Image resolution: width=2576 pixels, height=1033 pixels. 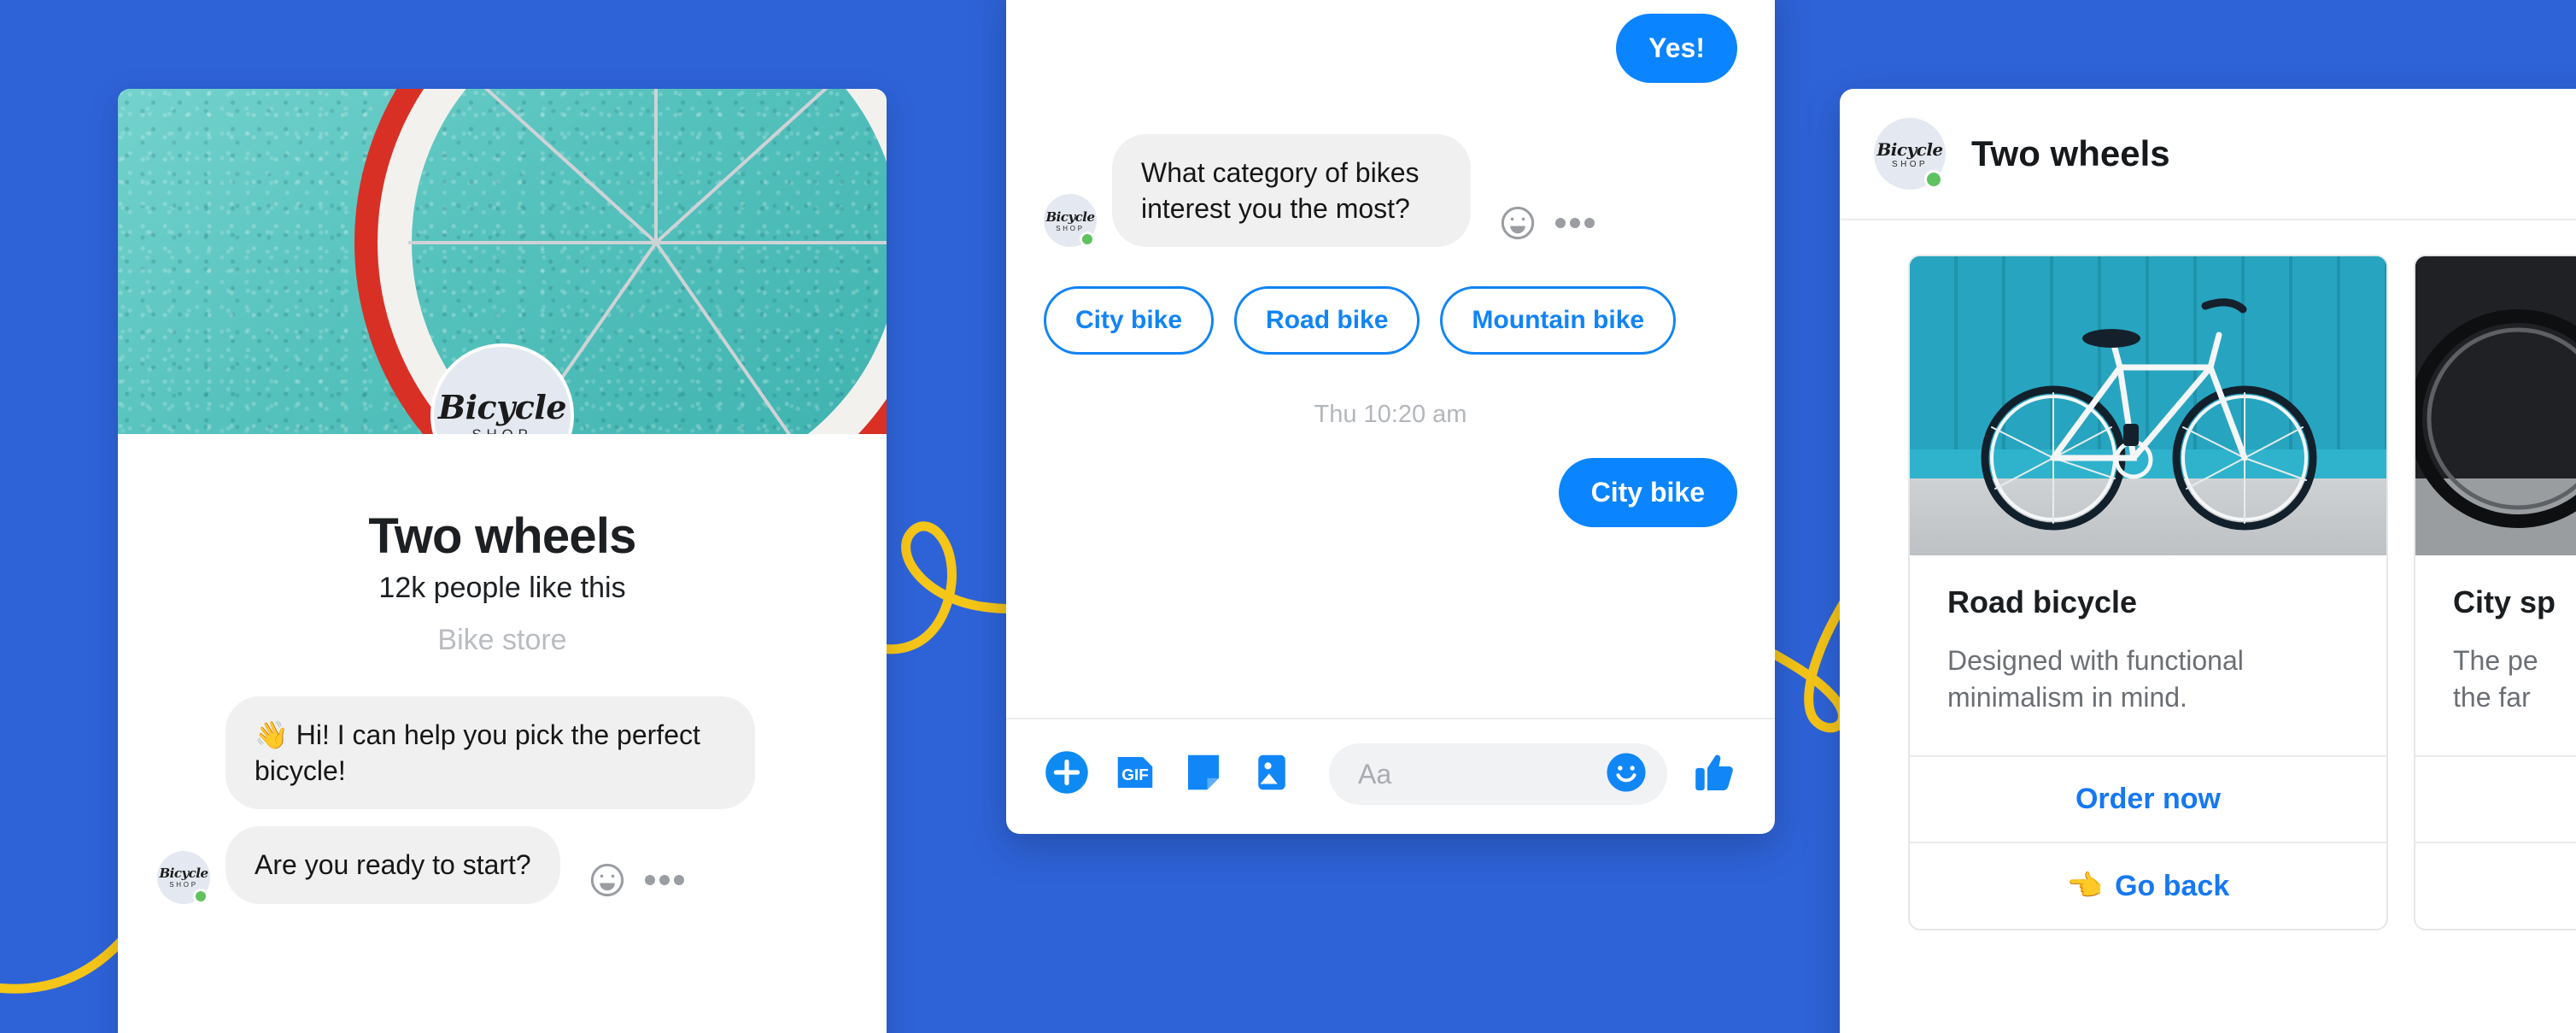 I want to click on page-avatar: Bicycle SHOP, so click(x=502, y=388).